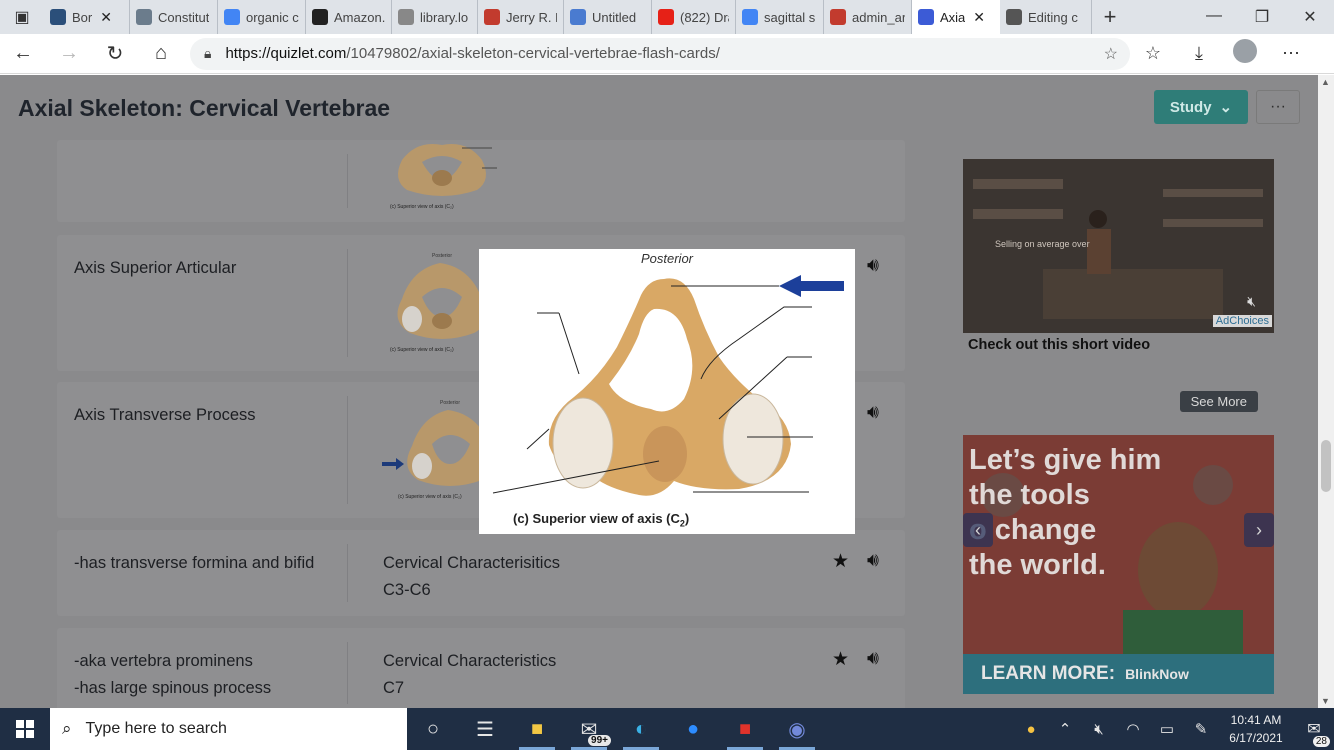 The height and width of the screenshot is (750, 1334). Describe the element at coordinates (1110, 17) in the screenshot. I see `new-tab-button: +` at that location.